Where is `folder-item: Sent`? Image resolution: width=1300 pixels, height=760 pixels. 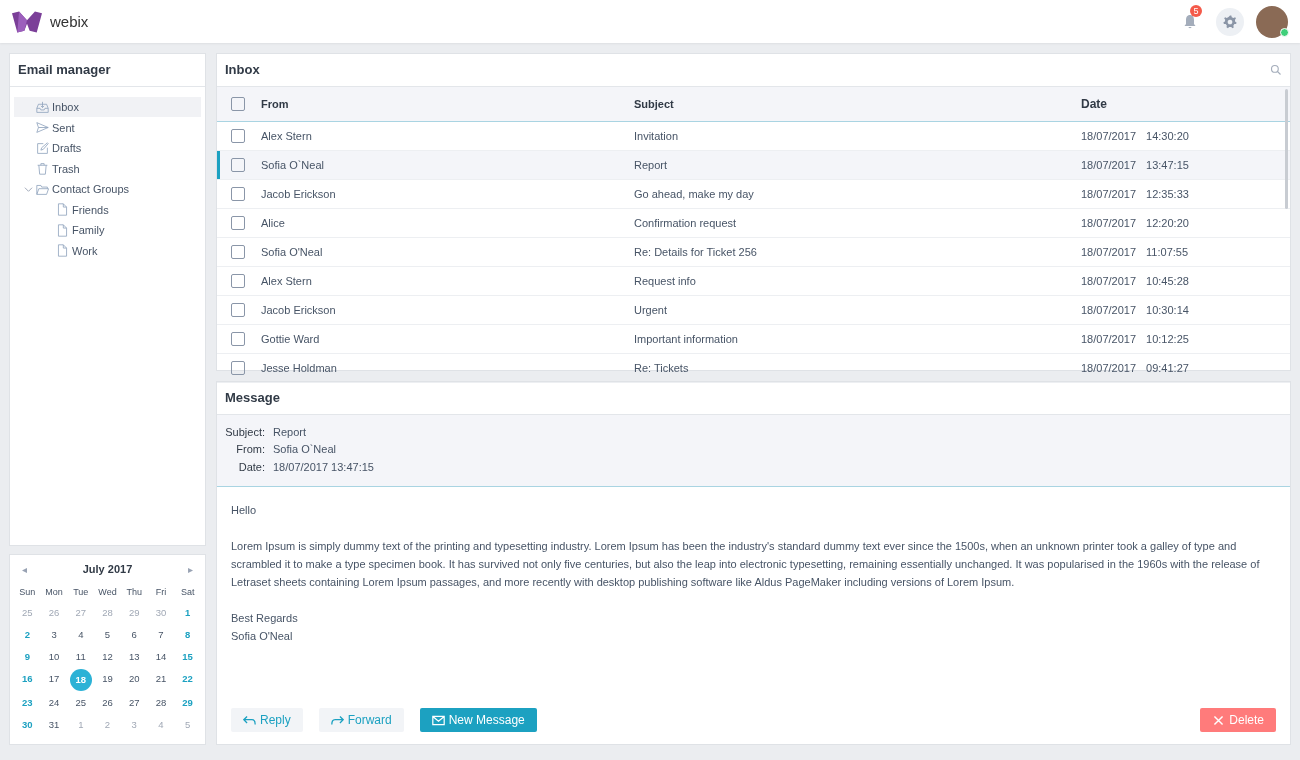
folder-item: Sent is located at coordinates (107, 127).